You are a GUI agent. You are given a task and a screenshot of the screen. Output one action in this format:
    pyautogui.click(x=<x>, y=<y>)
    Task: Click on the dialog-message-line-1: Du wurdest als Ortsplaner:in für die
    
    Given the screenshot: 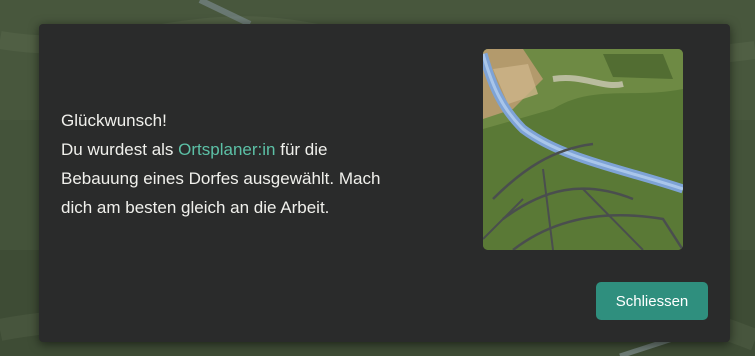 What is the action you would take?
    pyautogui.click(x=261, y=149)
    